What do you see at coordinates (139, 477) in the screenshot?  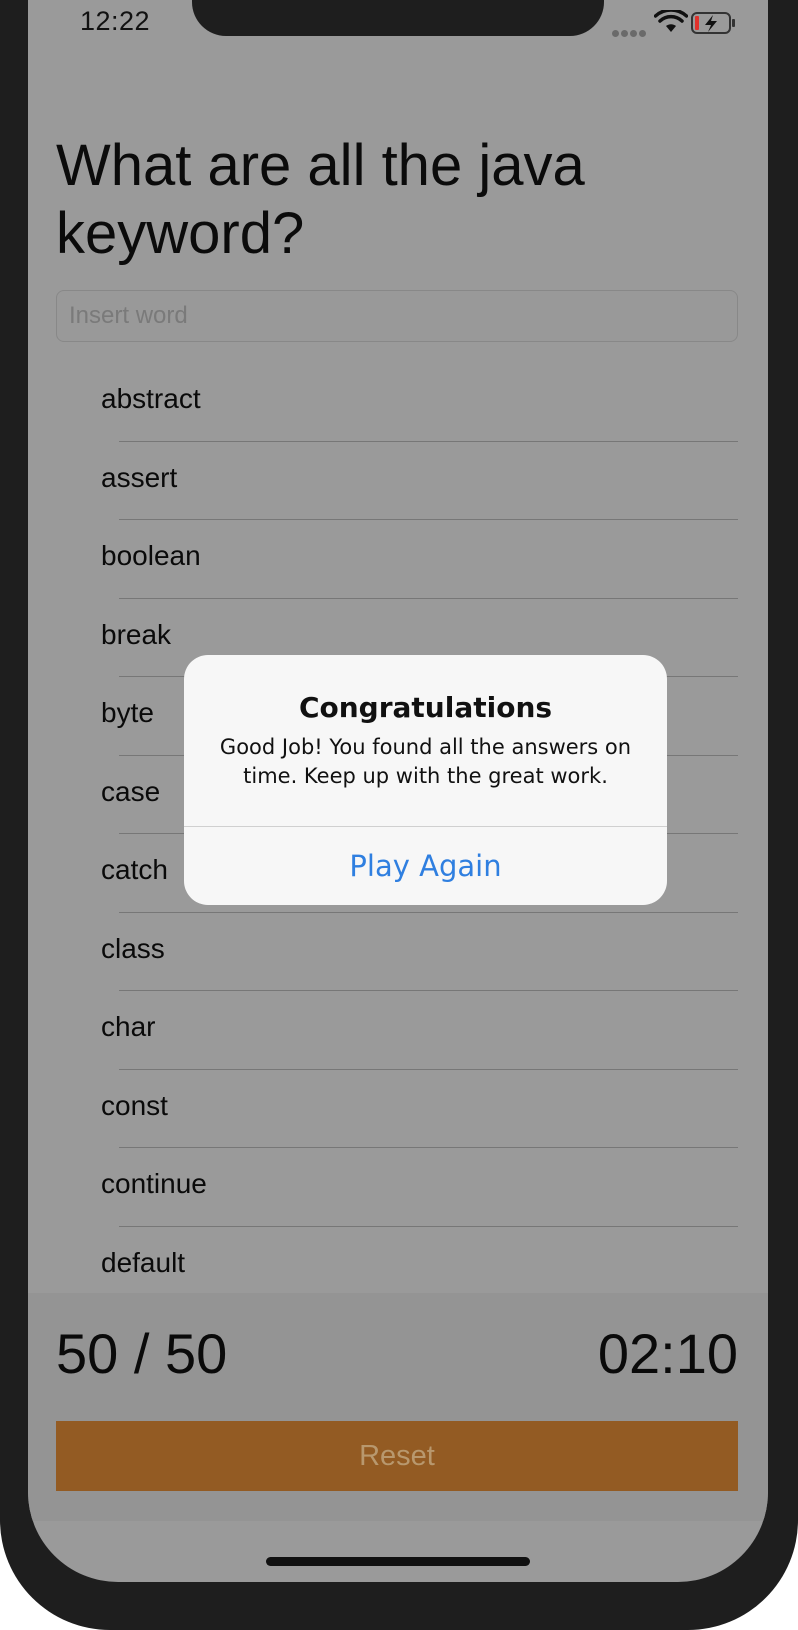 I see `keyword-label: assert` at bounding box center [139, 477].